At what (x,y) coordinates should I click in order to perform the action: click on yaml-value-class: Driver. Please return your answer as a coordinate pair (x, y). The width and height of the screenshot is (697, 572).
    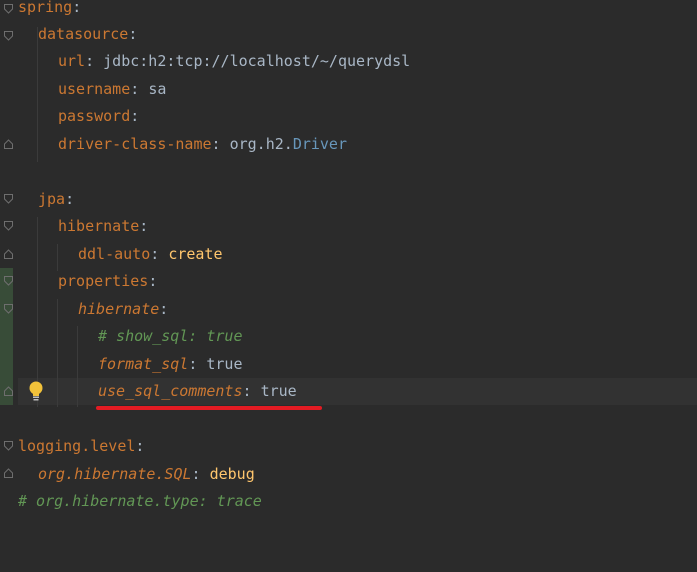
    Looking at the image, I should click on (319, 144).